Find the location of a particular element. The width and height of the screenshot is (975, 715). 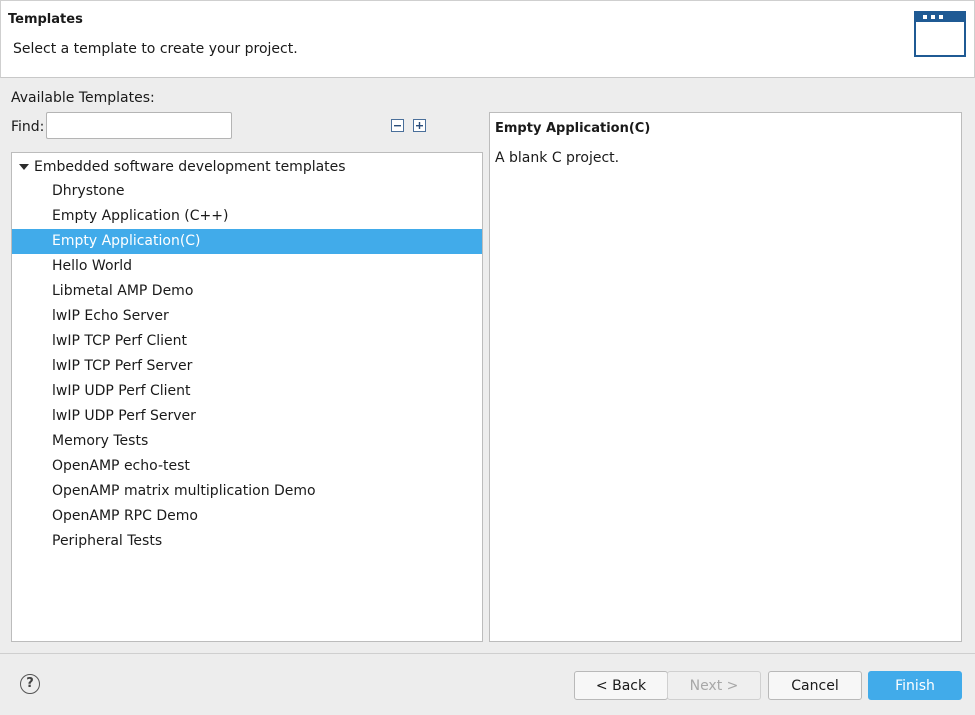

footer-separator is located at coordinates (487, 653).